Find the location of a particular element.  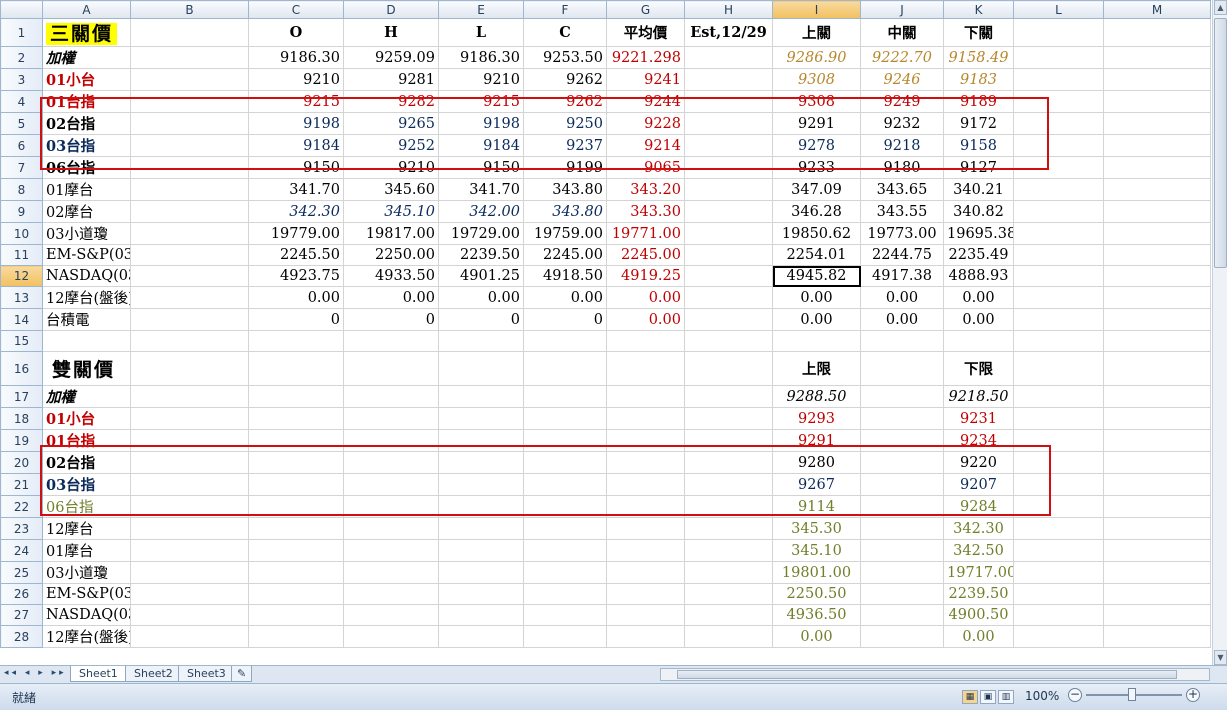

cell-b5 is located at coordinates (189, 123).